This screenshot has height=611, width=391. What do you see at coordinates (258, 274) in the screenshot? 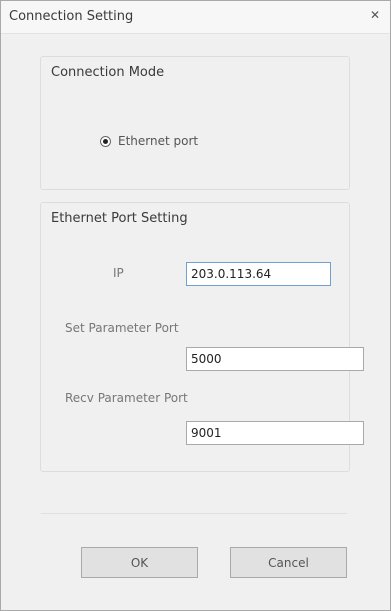
I see `ip-input` at bounding box center [258, 274].